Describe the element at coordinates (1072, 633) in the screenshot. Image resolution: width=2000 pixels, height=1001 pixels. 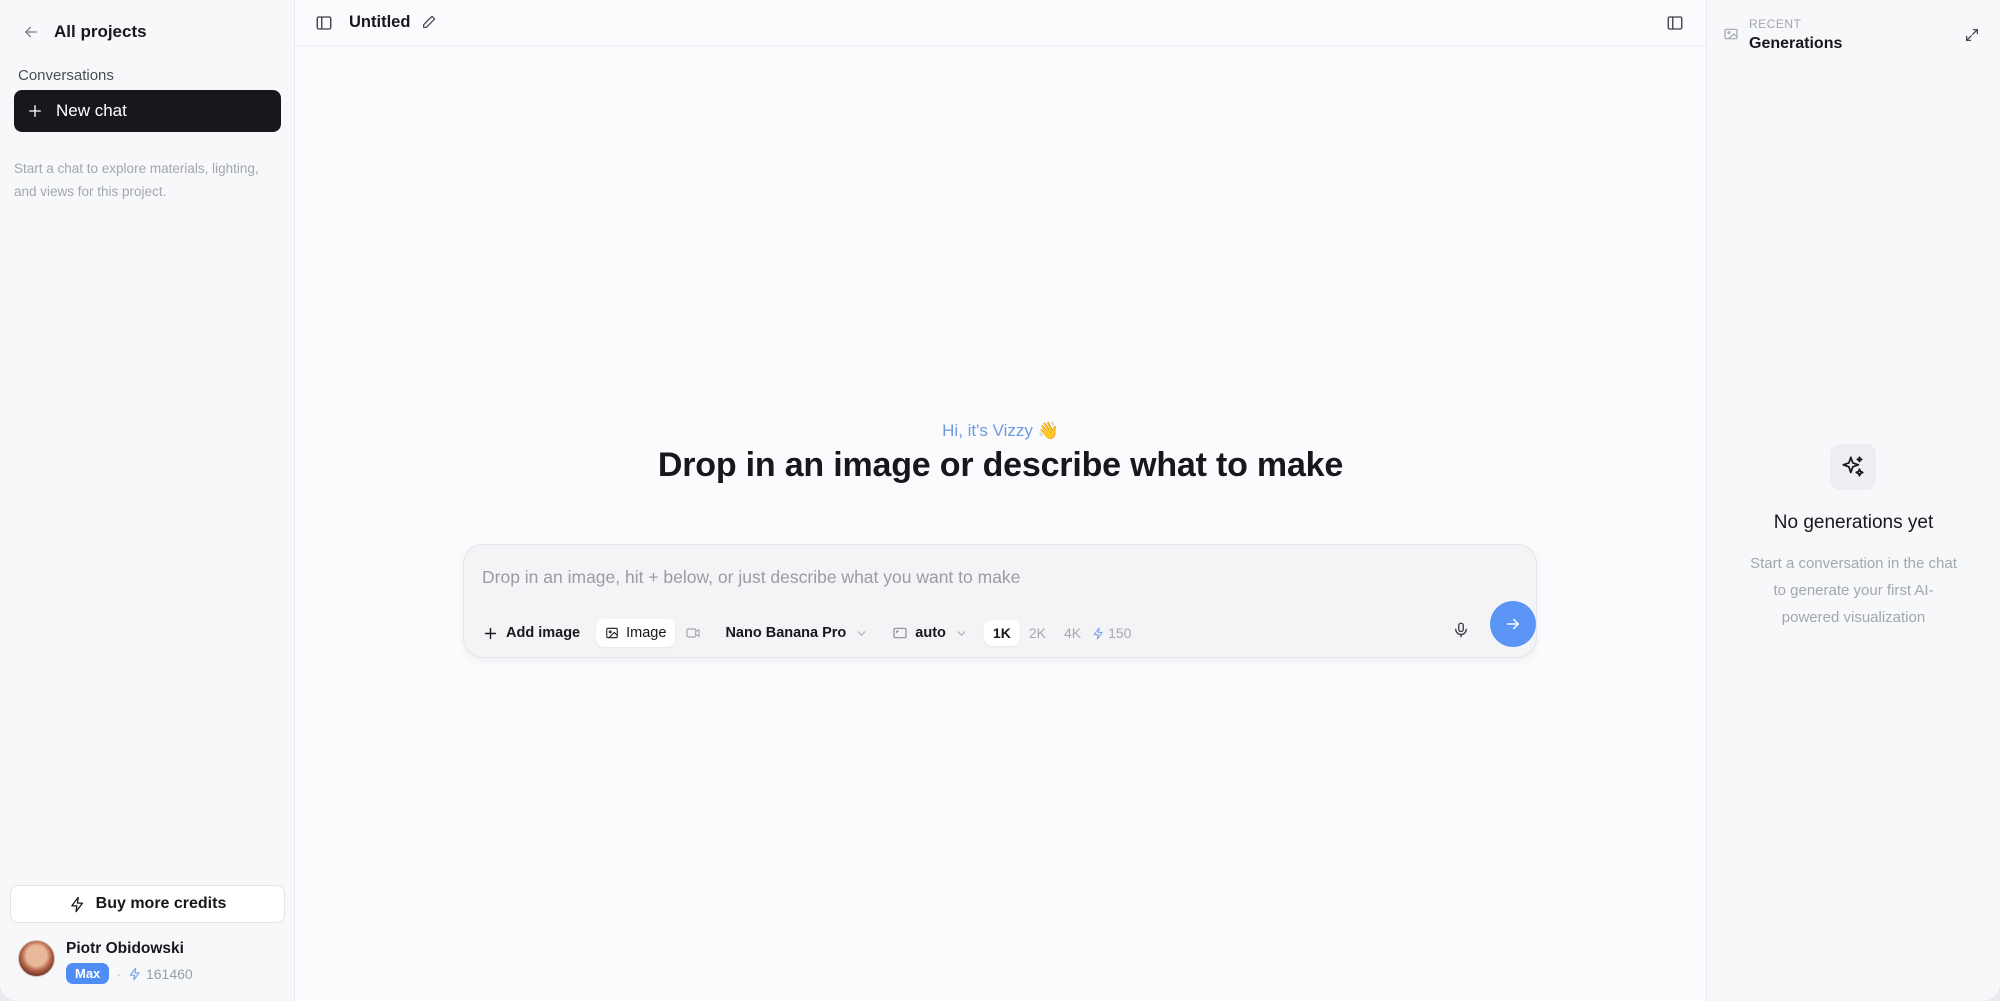
I see `resolution-option-4k: 4K` at that location.